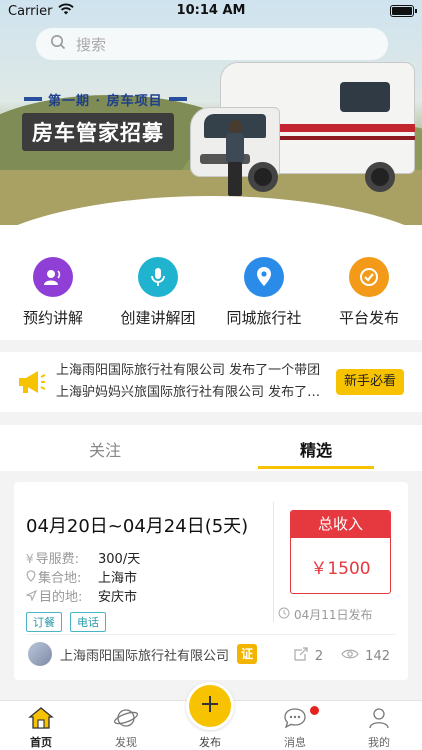 The image size is (422, 750). What do you see at coordinates (319, 656) in the screenshot?
I see `share-count: 2` at bounding box center [319, 656].